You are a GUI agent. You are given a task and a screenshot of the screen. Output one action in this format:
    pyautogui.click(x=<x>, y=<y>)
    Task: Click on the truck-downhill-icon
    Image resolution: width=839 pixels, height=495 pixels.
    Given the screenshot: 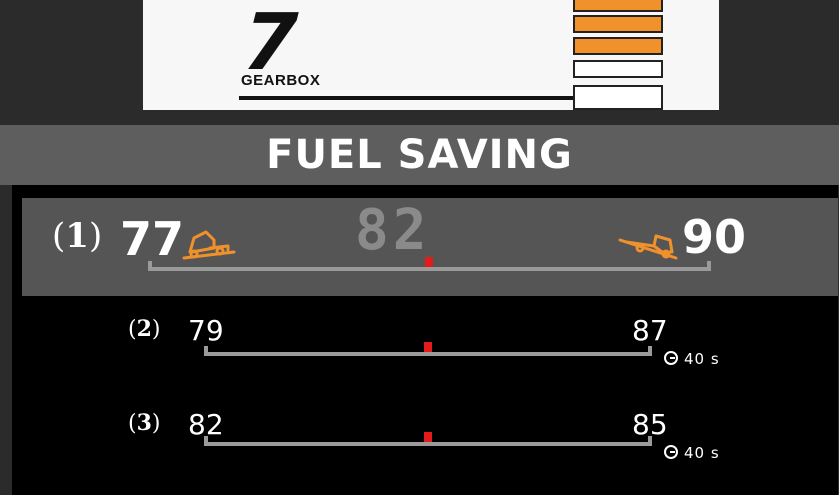 What is the action you would take?
    pyautogui.click(x=648, y=247)
    